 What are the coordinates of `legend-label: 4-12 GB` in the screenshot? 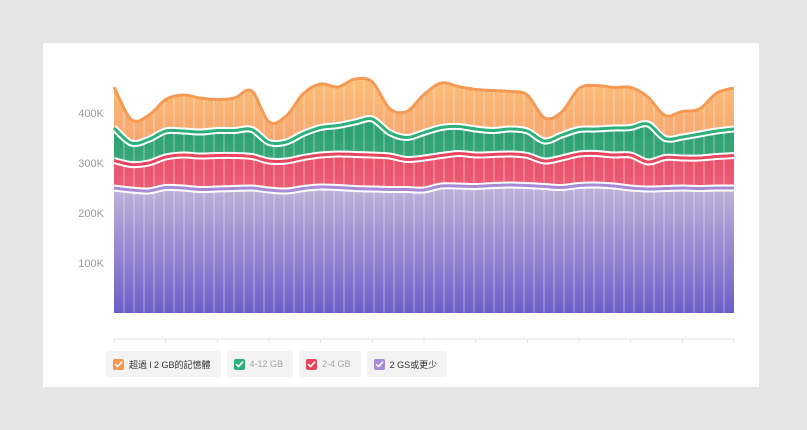 It's located at (266, 364).